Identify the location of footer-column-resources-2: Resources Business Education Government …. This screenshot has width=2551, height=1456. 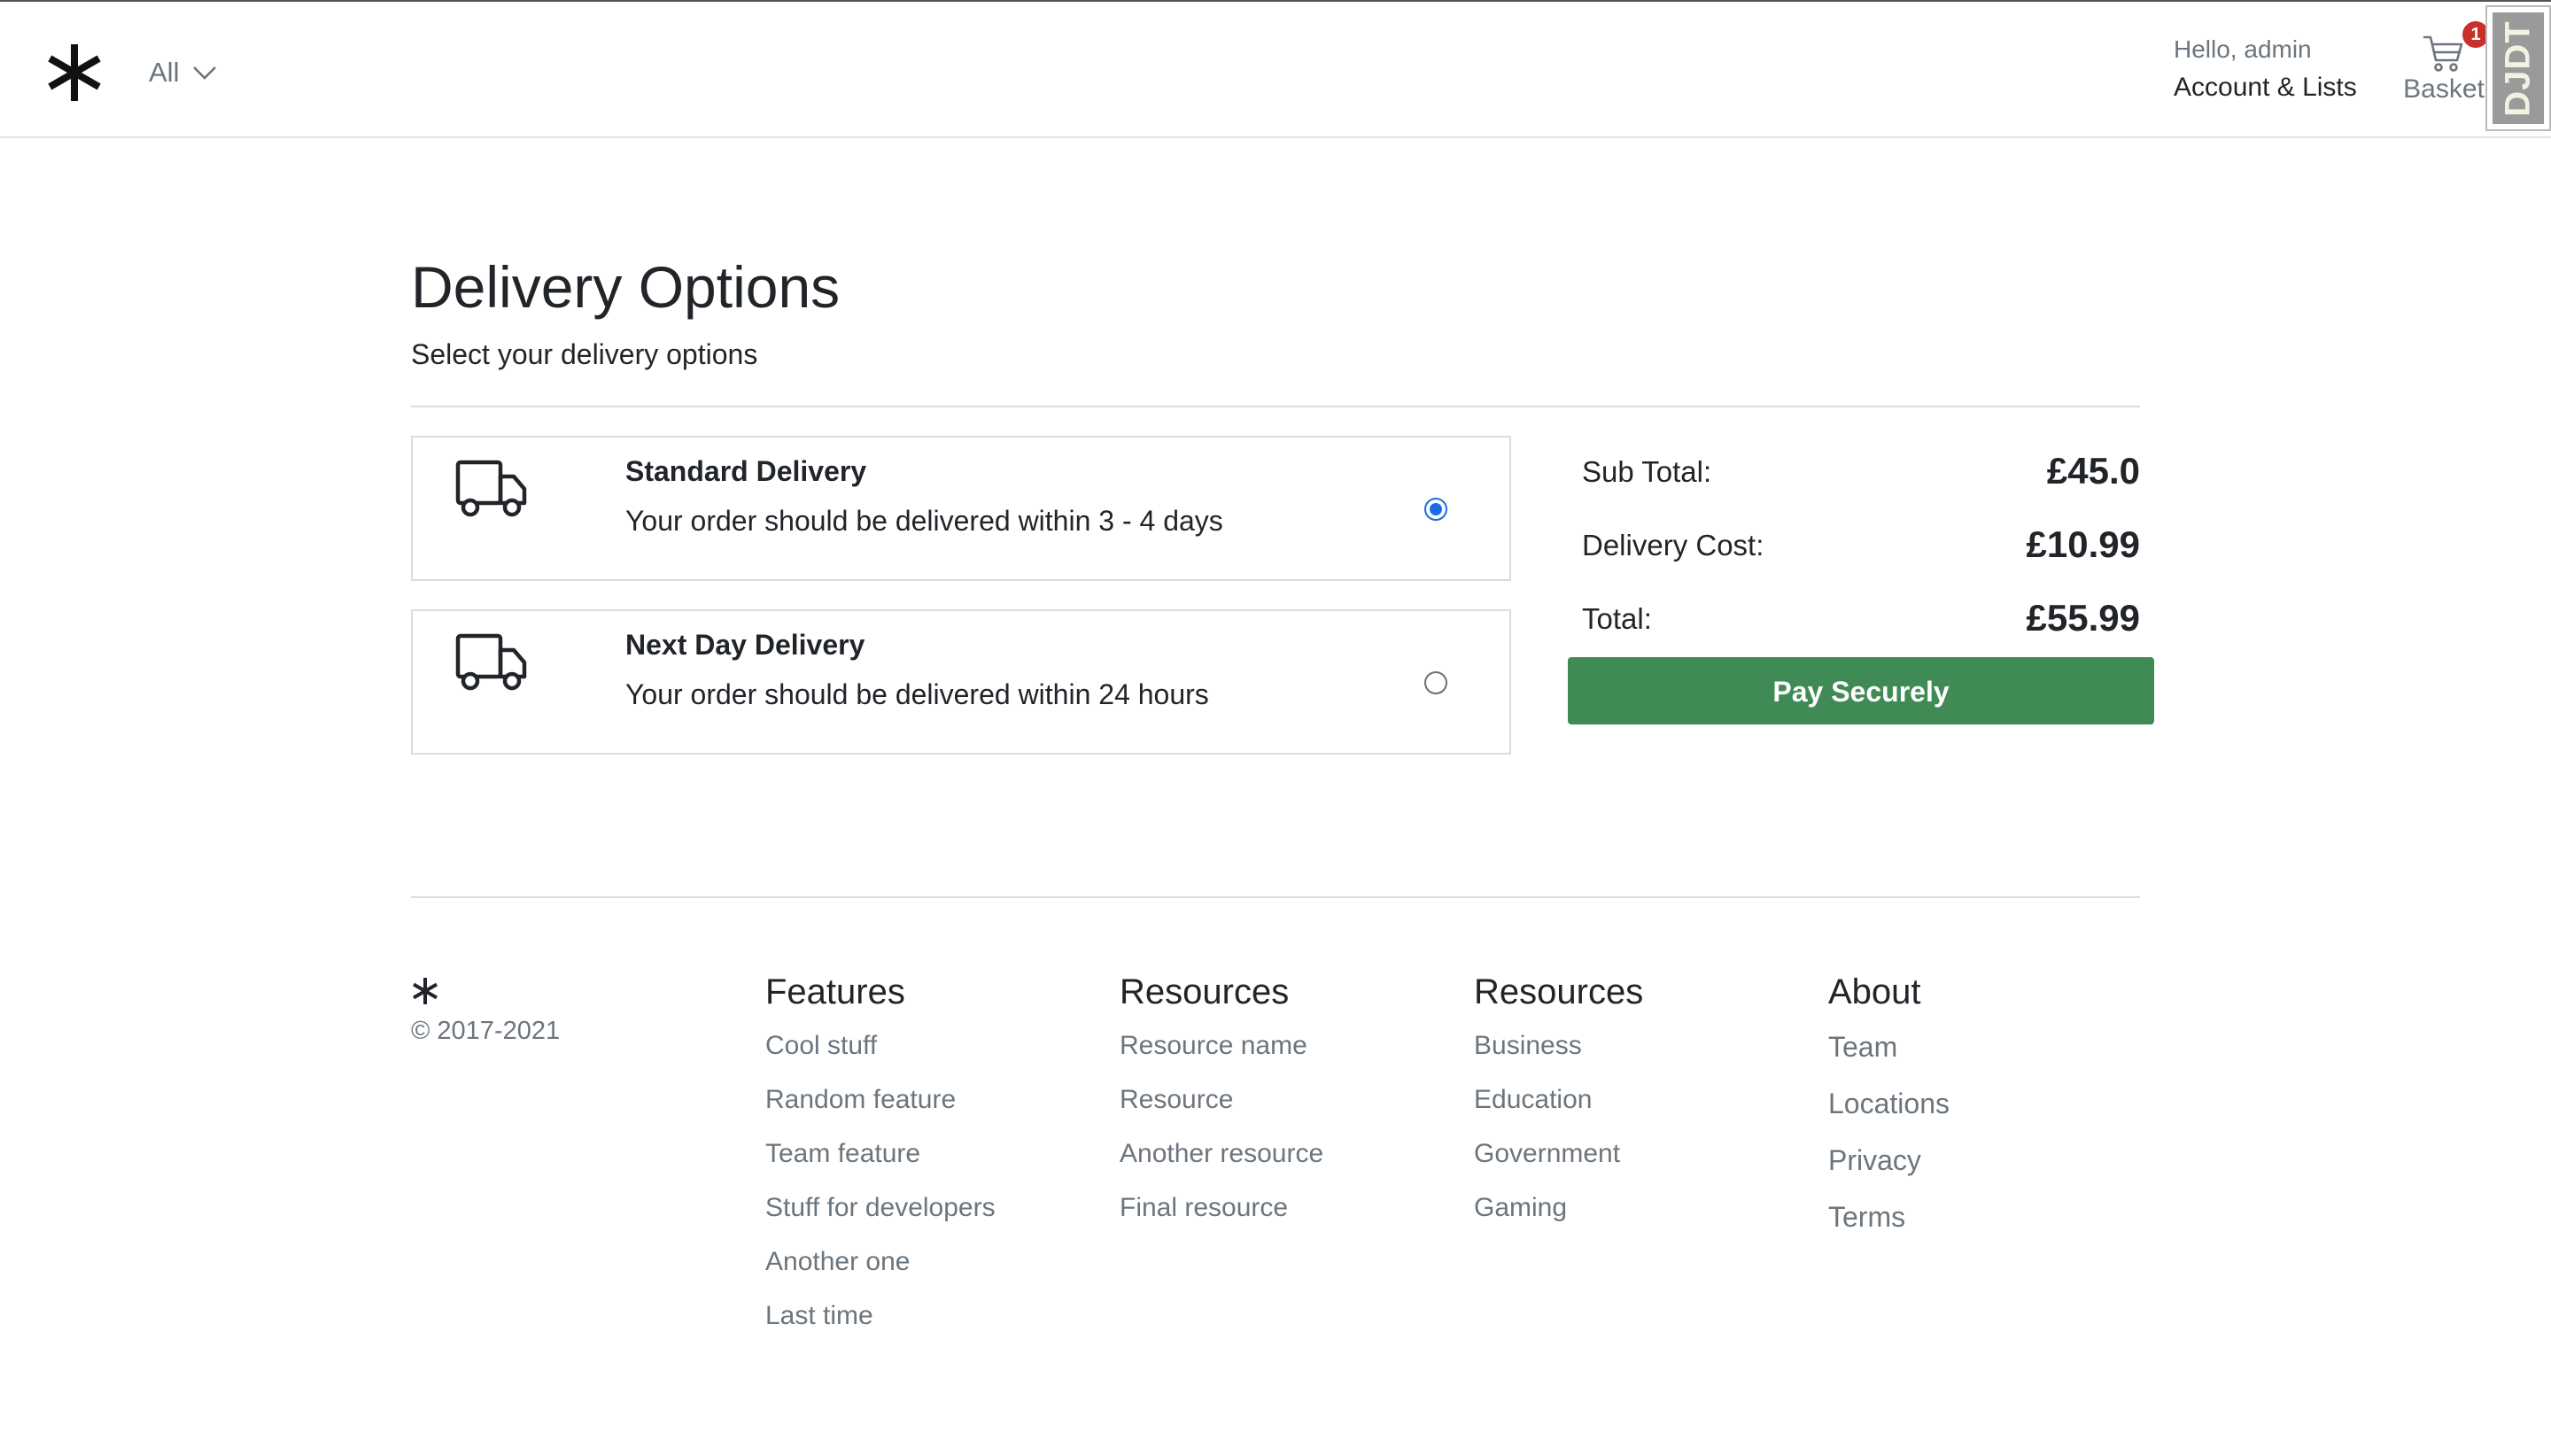
(1558, 1103).